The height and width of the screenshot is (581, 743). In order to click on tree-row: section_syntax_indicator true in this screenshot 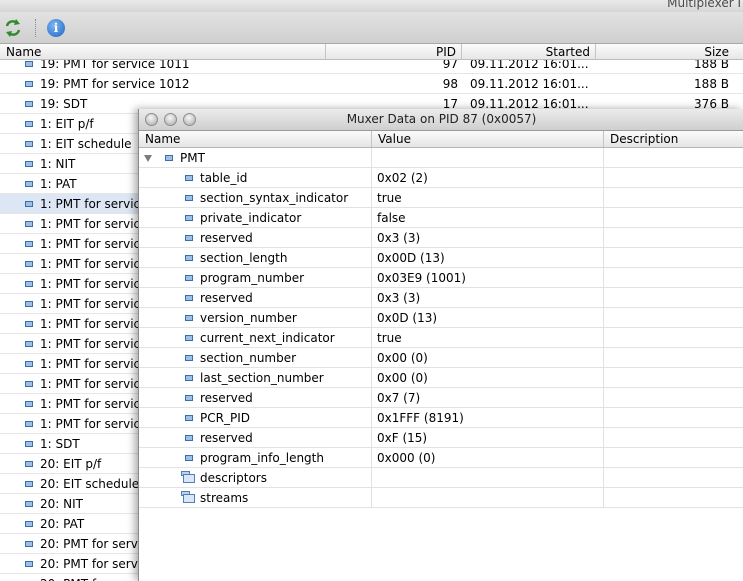, I will do `click(441, 198)`.